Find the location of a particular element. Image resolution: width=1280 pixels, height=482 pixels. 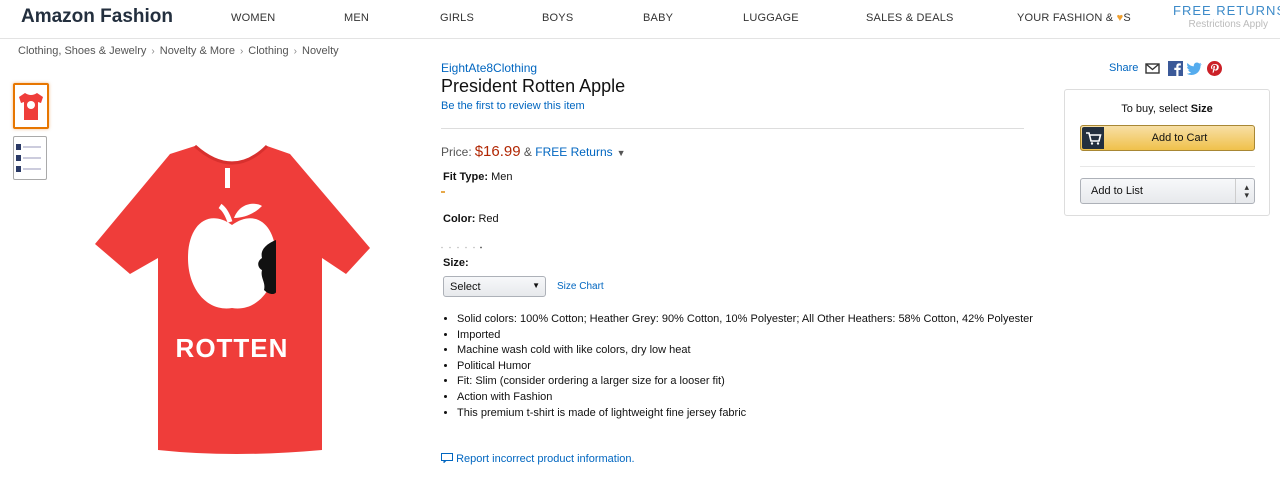

size-chart-link: Size Chart is located at coordinates (580, 286).